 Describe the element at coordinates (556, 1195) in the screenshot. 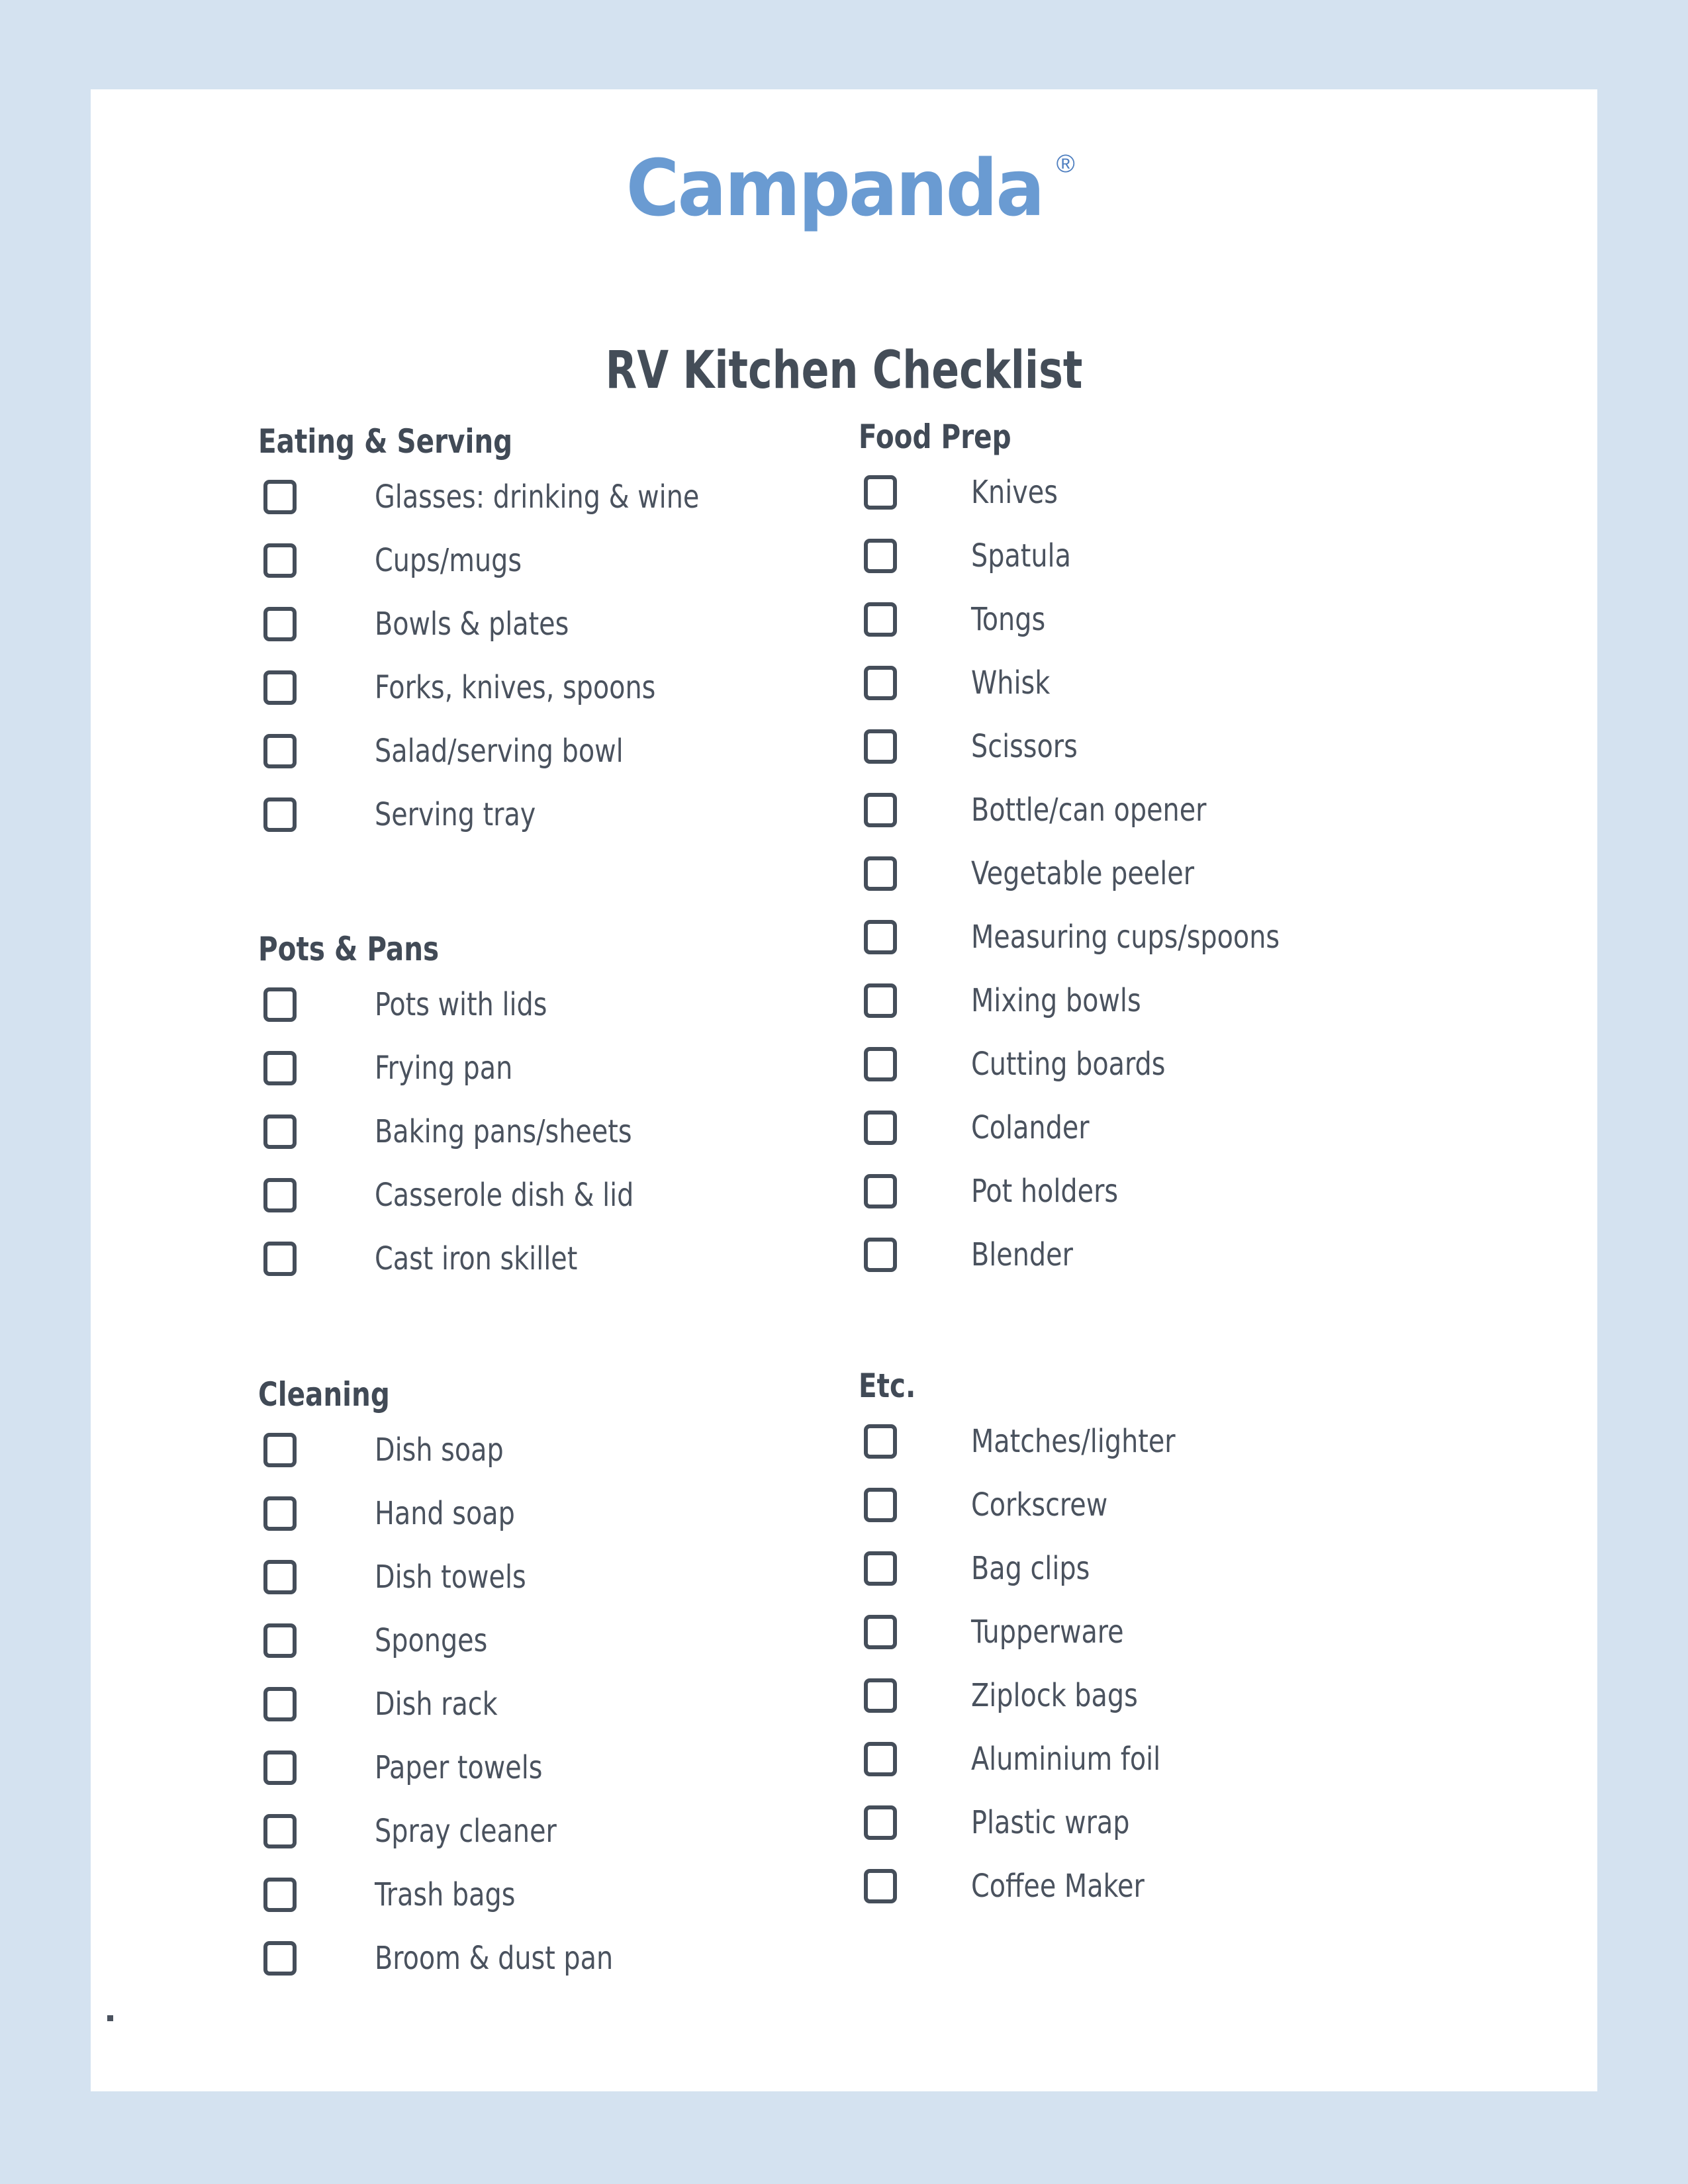

I see `checklist-item: Casserole dish & lid` at that location.